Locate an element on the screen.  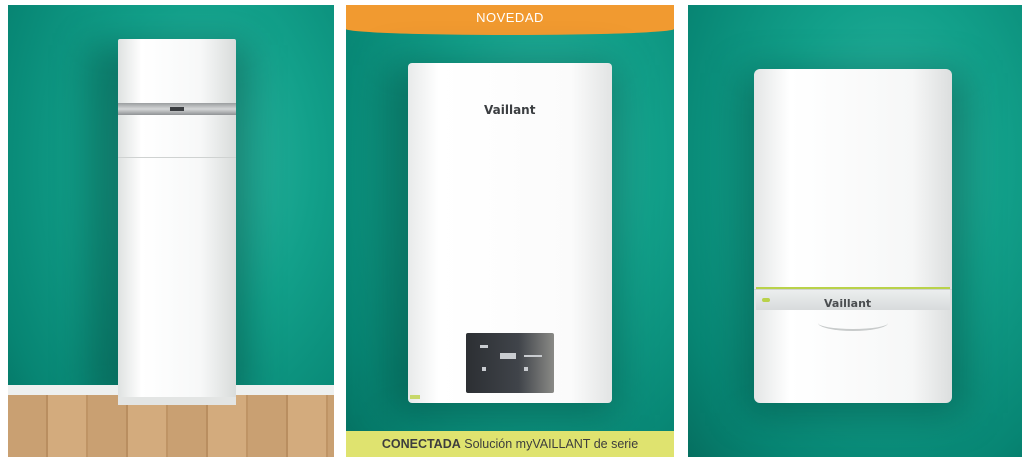
leaf-icon is located at coordinates (766, 300).